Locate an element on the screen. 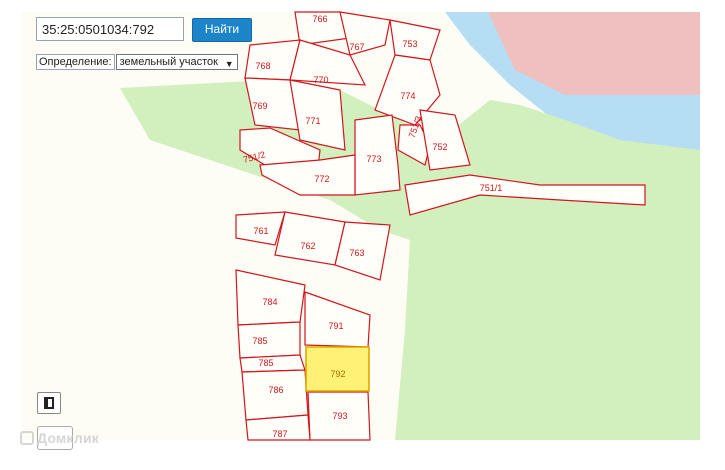 This screenshot has height=470, width=725. definition-select-value: земельный участок is located at coordinates (168, 62).